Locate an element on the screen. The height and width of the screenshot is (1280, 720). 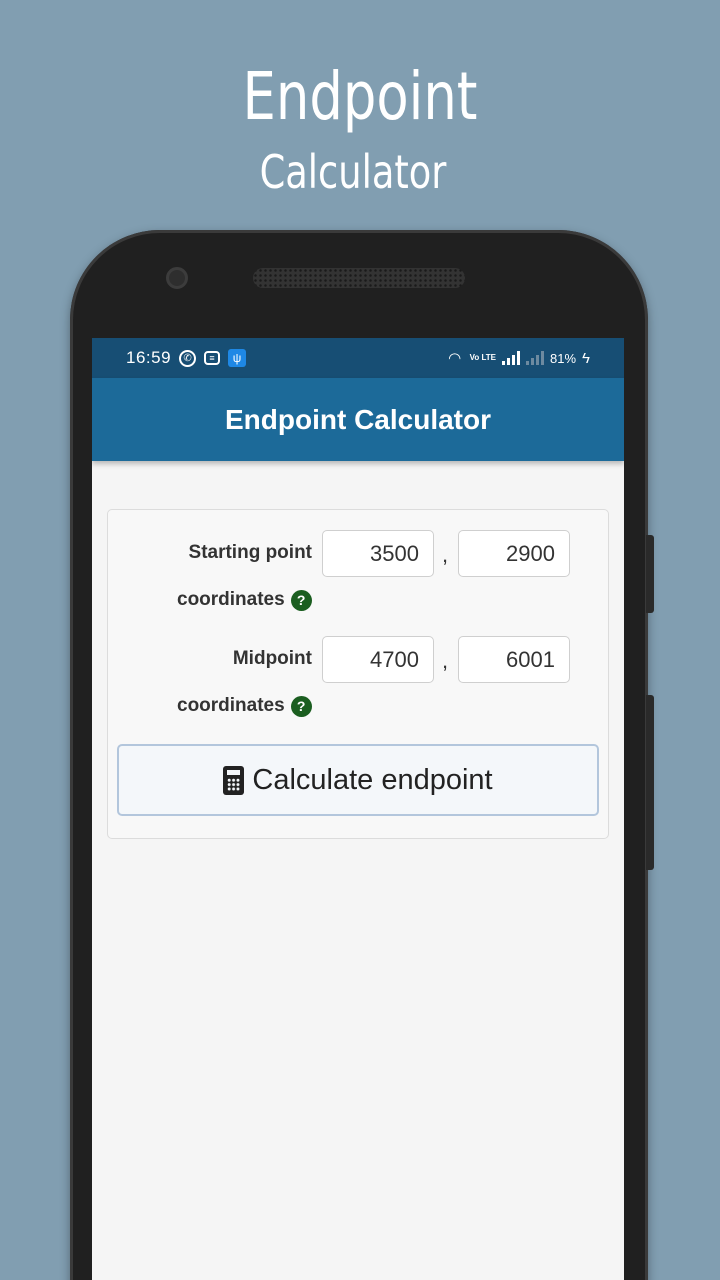
signal-no-service-icon is located at coordinates (535, 358).